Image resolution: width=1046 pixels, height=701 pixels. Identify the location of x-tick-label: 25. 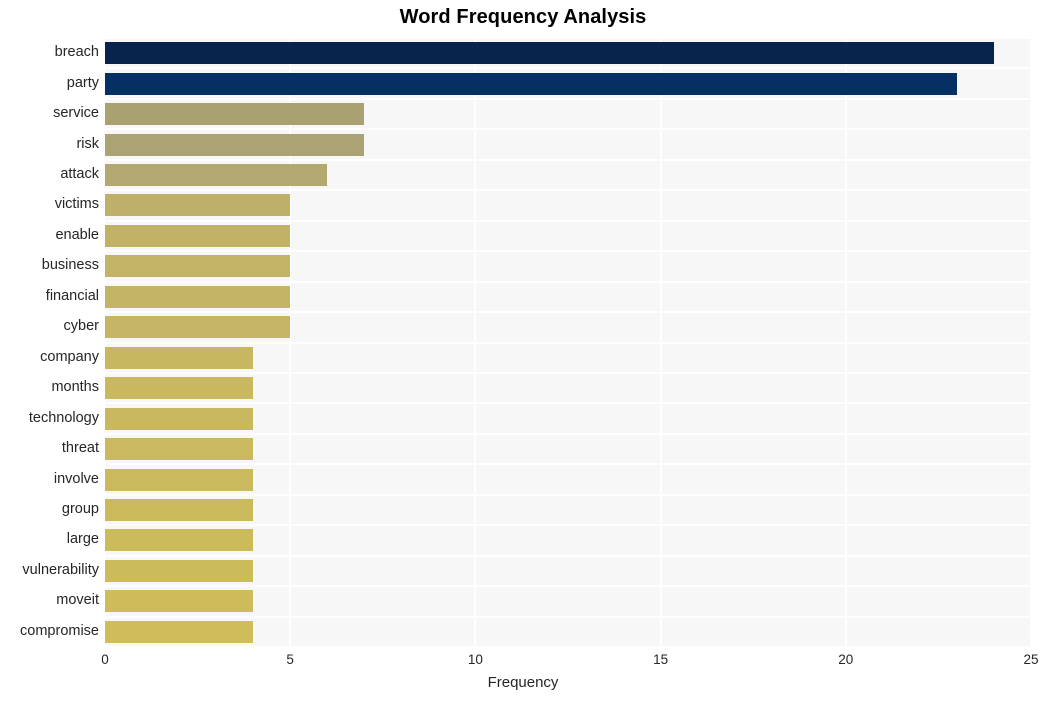
(1031, 659).